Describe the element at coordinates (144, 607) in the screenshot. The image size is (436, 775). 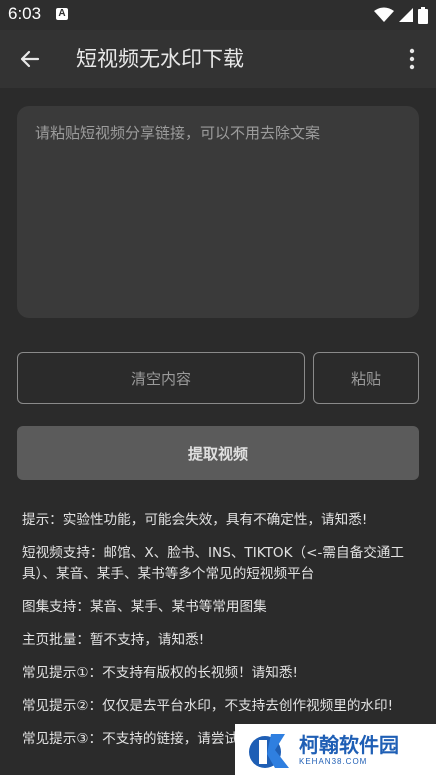
I see `tip-text: 图集支持：某音、某手、某书等常用图集` at that location.